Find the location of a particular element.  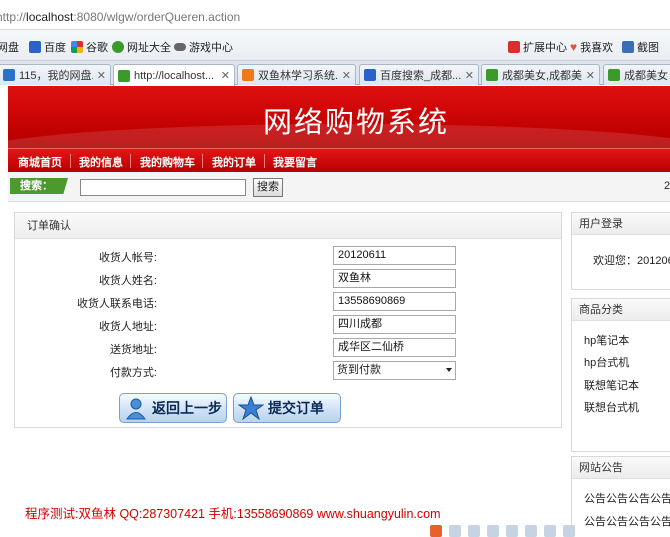

receiver-phone-input: 13558690869 is located at coordinates (394, 301).